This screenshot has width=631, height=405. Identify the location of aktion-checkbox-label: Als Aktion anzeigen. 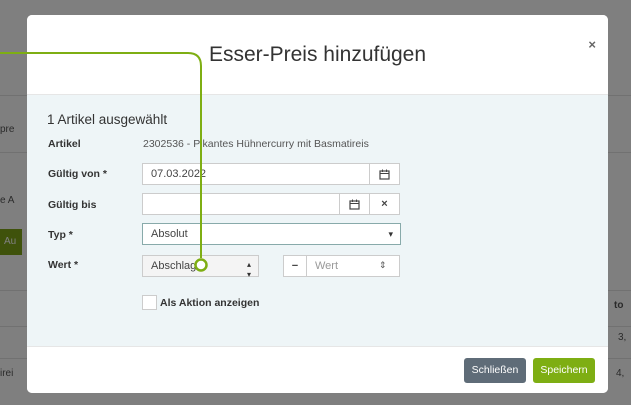
(210, 303).